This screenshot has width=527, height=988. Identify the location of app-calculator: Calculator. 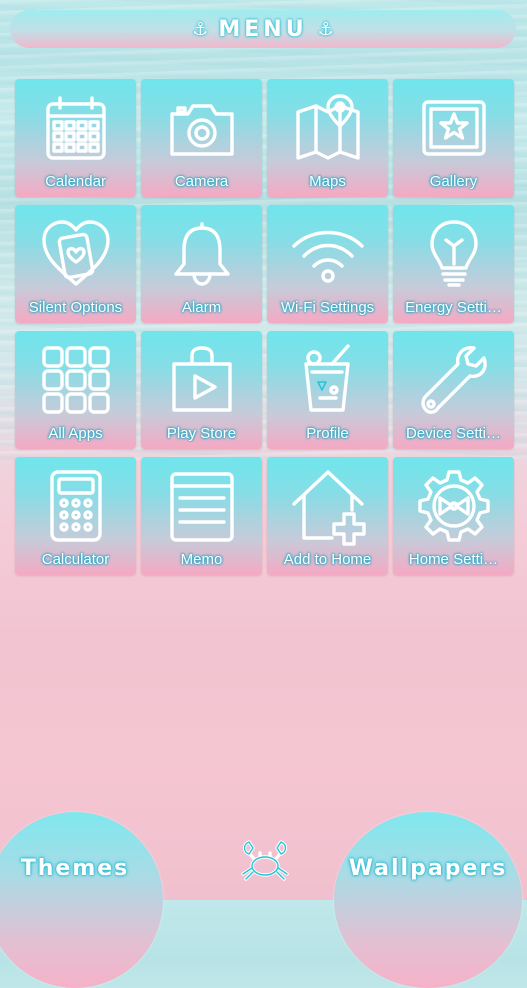
(75, 516).